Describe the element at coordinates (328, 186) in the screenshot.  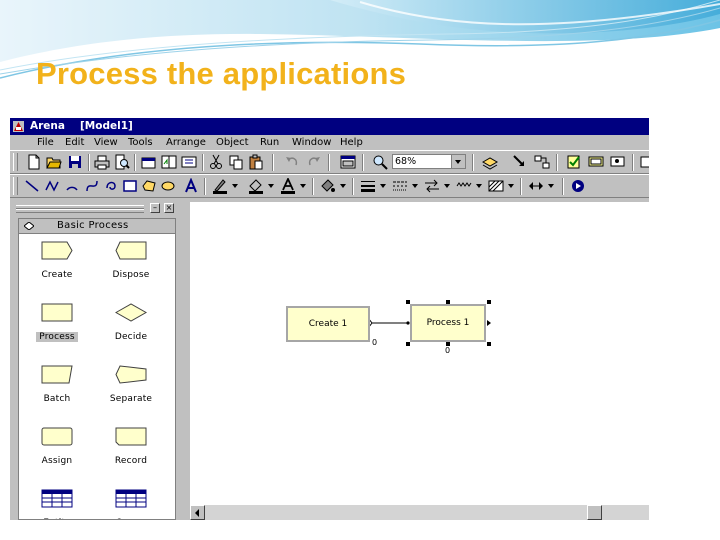
I see `window-background-icon` at that location.